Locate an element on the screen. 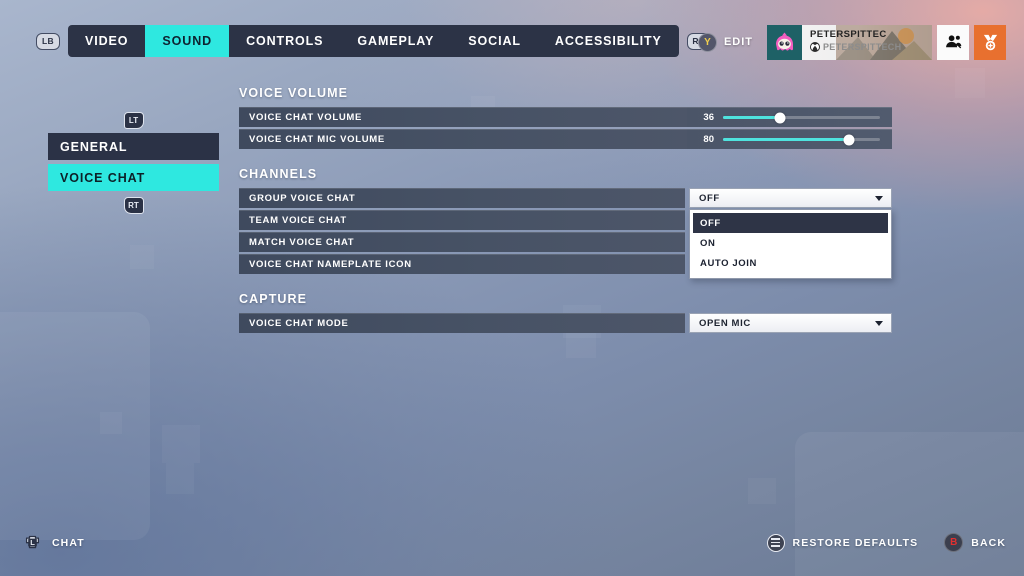 The height and width of the screenshot is (576, 1024). tab-sound: SOUND is located at coordinates (187, 41).